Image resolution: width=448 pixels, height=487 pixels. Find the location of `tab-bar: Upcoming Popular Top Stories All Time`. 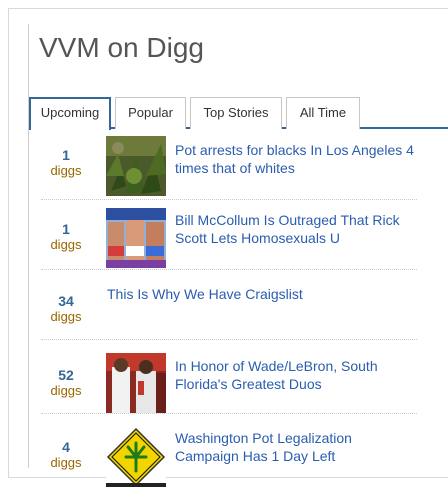

tab-bar: Upcoming Popular Top Stories All Time is located at coordinates (238, 101).